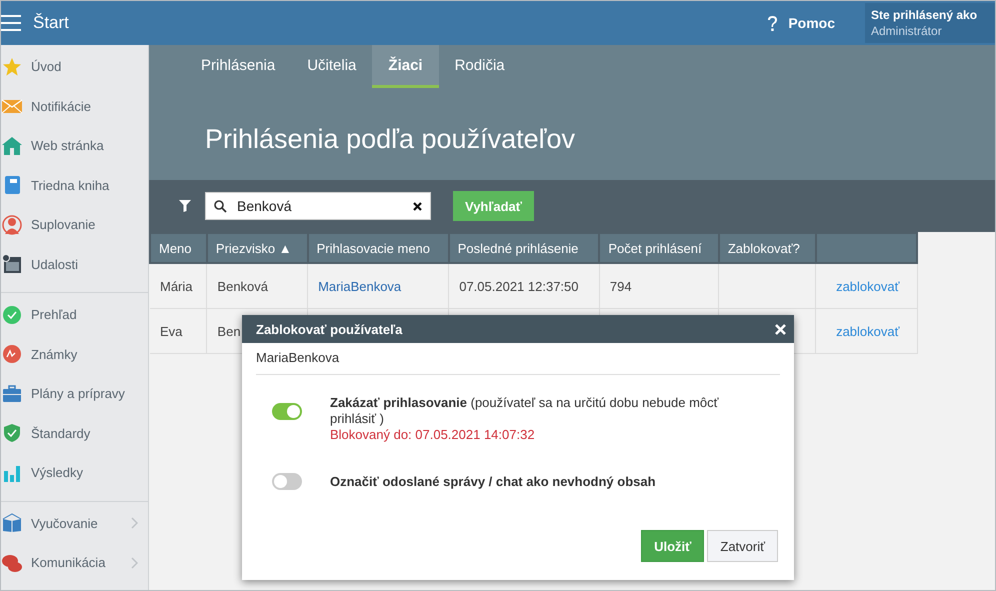  What do you see at coordinates (74, 185) in the screenshot?
I see `sidebar-item: Triedna kniha` at bounding box center [74, 185].